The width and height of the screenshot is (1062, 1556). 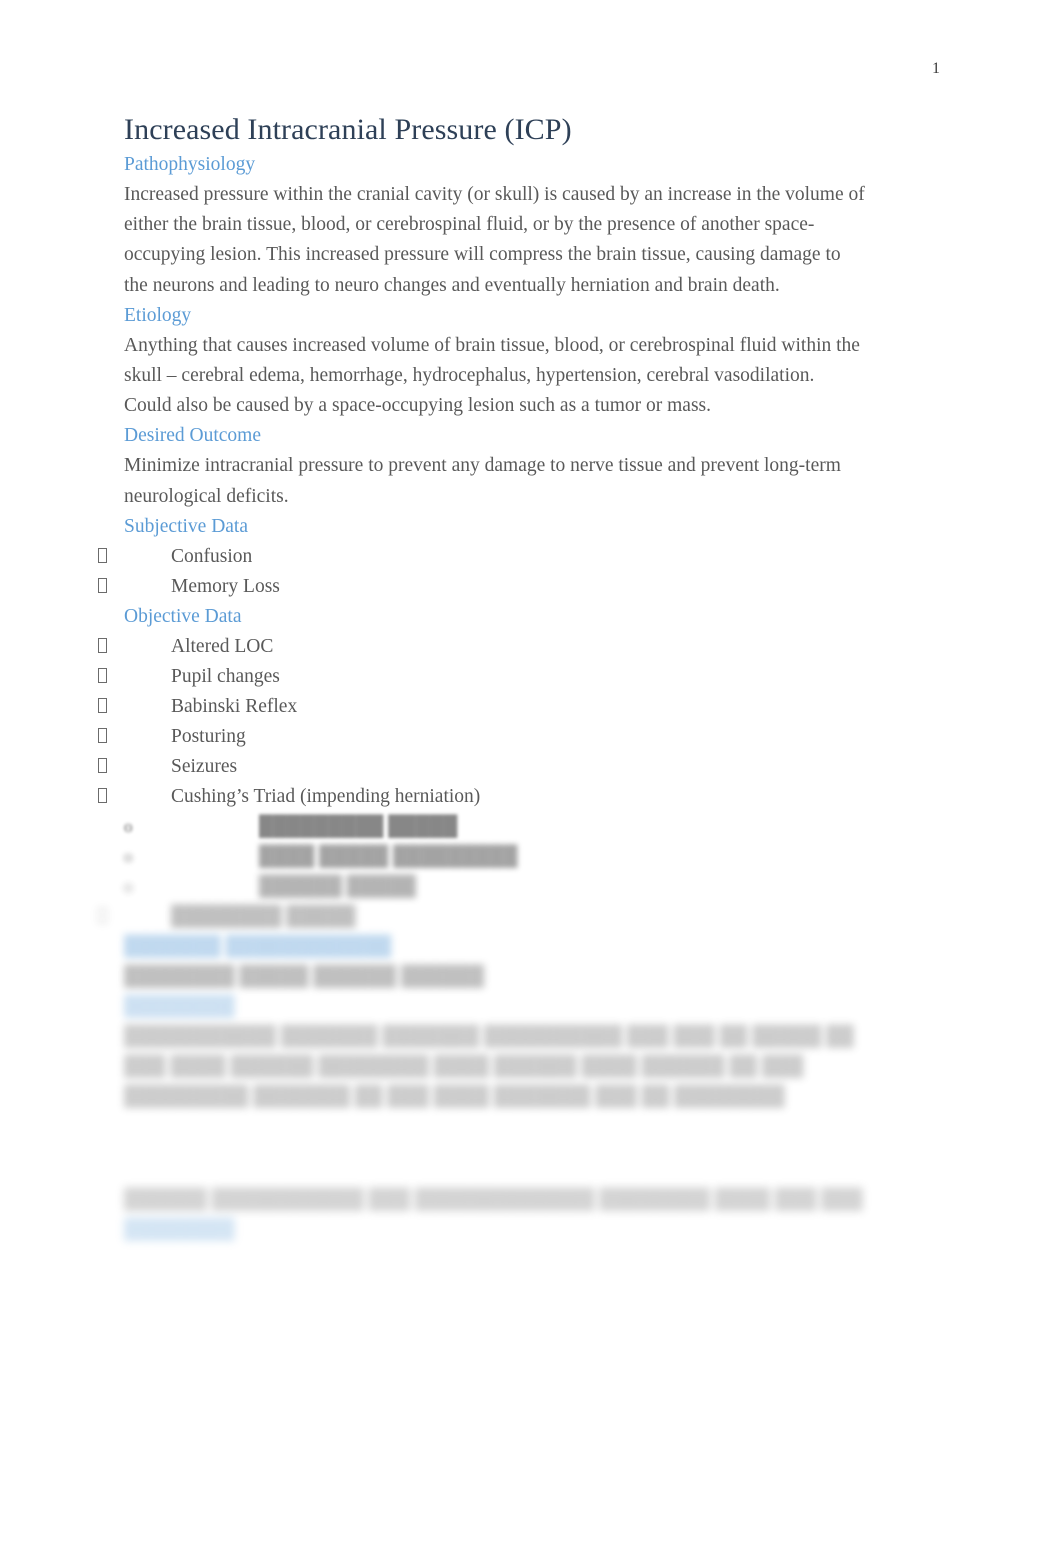 I want to click on heading-obscured-one: ███████ ████████████, so click(x=258, y=946).